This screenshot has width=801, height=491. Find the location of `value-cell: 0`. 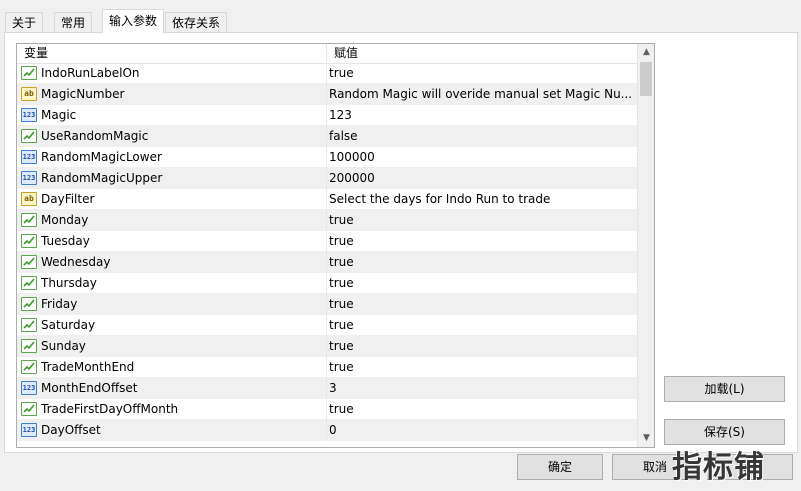

value-cell: 0 is located at coordinates (481, 430).